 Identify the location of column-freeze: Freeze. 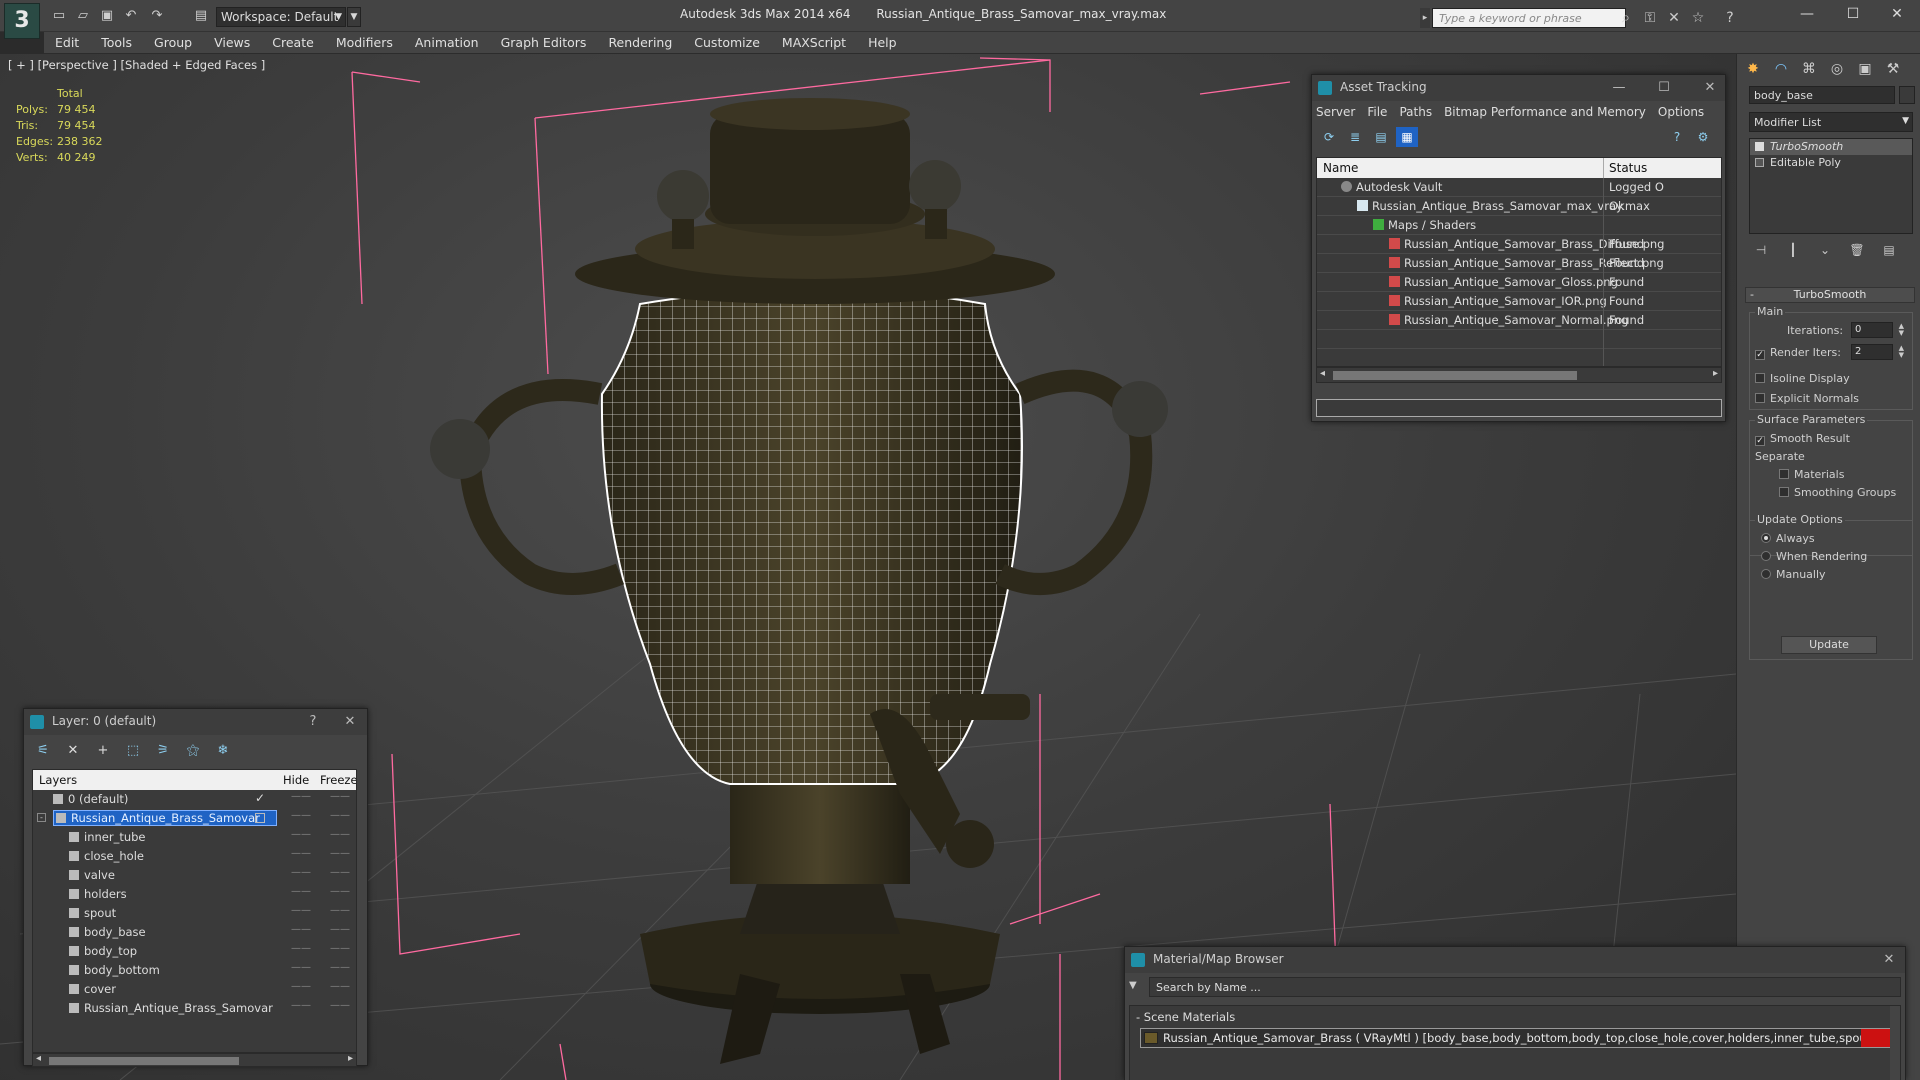
(338, 780).